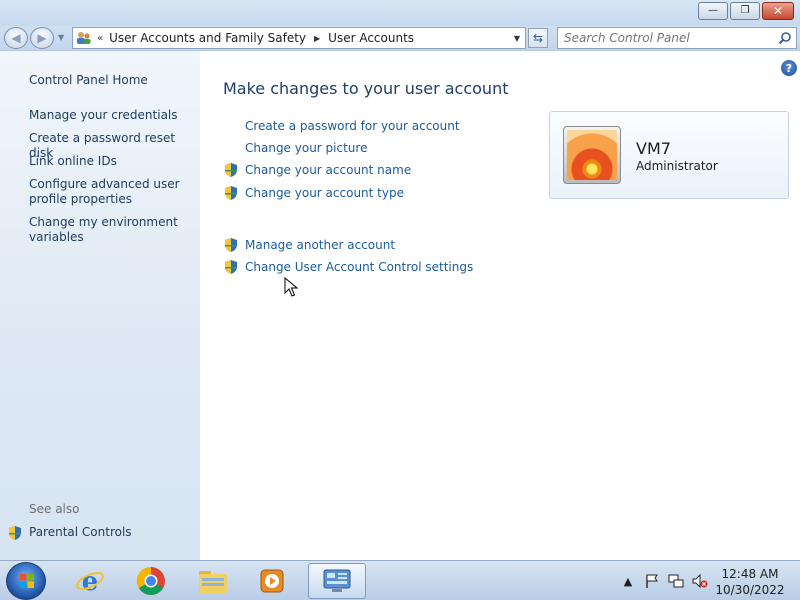 The width and height of the screenshot is (800, 600). I want to click on address-dropdown-icon: ▼, so click(517, 38).